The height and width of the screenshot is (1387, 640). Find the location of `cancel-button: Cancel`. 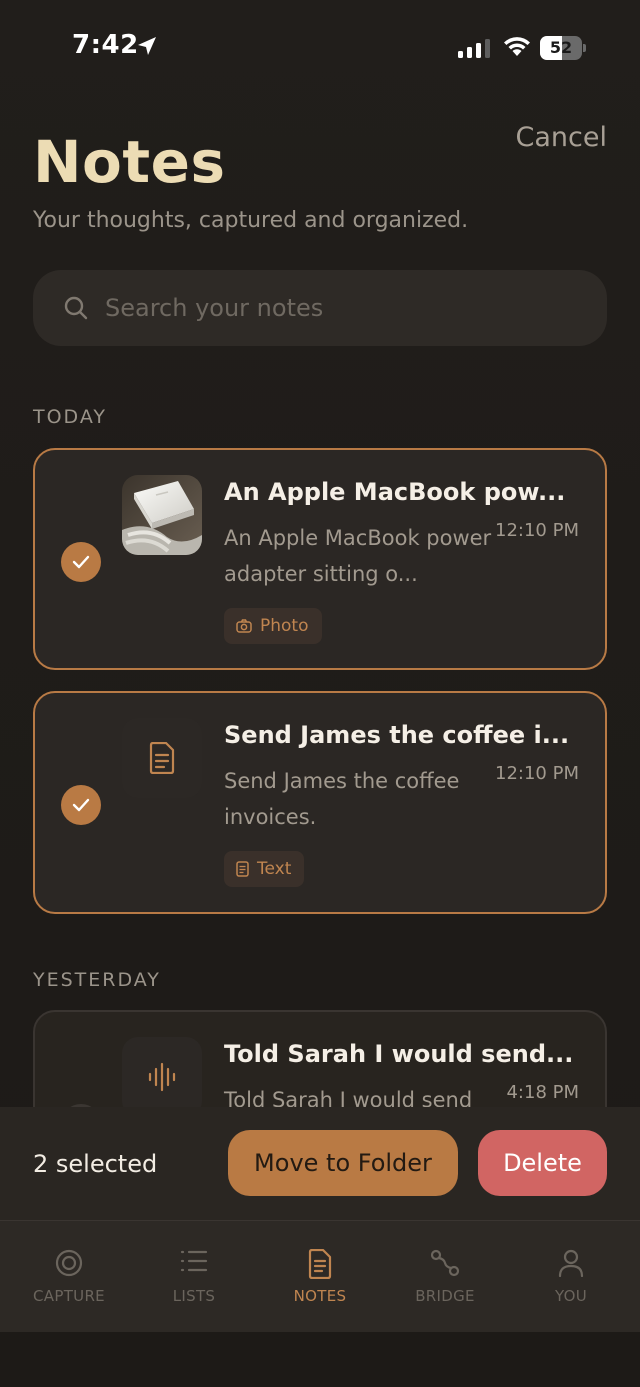

cancel-button: Cancel is located at coordinates (561, 137).